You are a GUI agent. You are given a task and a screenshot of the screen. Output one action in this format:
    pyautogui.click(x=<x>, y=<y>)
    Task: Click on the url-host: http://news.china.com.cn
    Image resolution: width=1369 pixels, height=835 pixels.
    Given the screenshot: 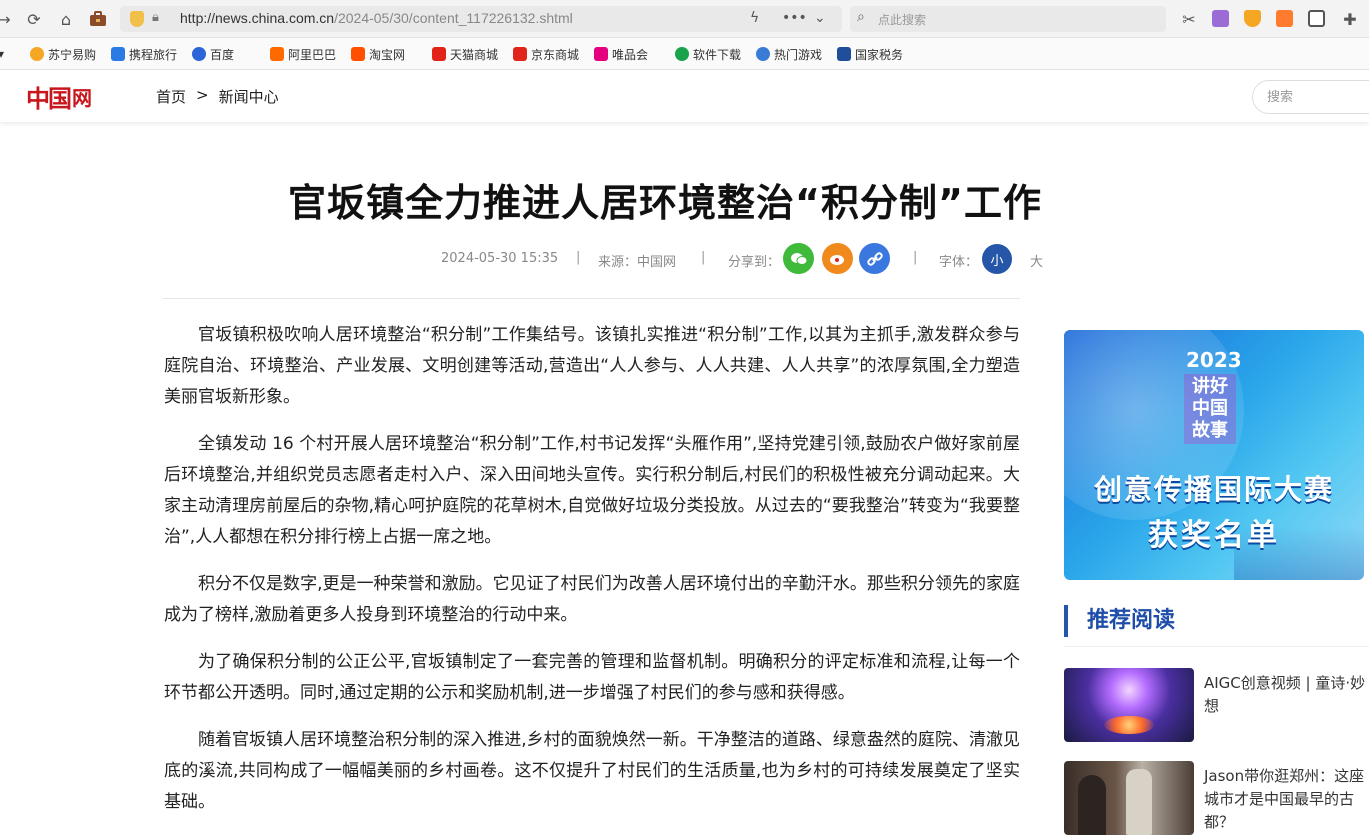 What is the action you would take?
    pyautogui.click(x=257, y=18)
    